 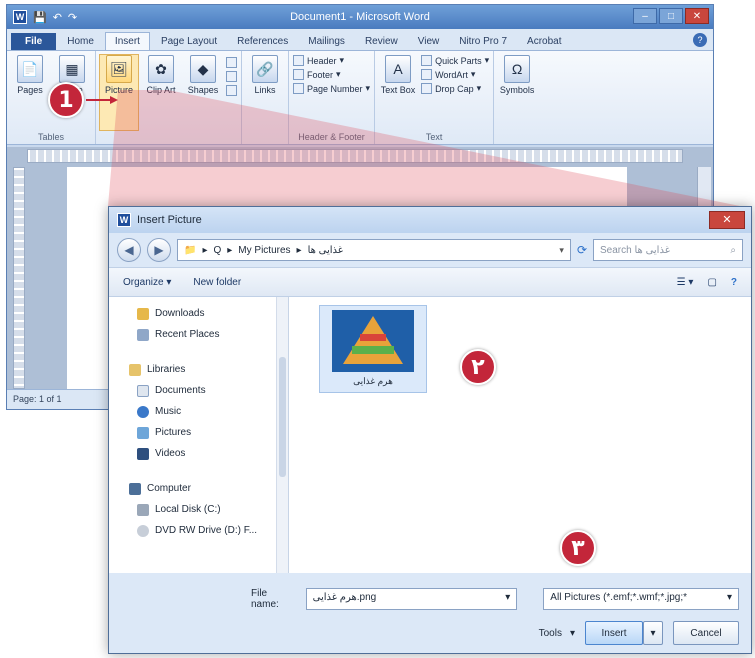 I want to click on insert-options-button: ▾, so click(x=653, y=633).